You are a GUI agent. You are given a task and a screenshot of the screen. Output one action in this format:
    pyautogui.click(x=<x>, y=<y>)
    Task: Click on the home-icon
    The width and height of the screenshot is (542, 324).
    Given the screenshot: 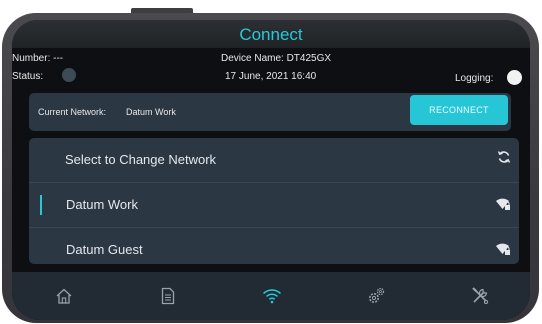 What is the action you would take?
    pyautogui.click(x=64, y=296)
    